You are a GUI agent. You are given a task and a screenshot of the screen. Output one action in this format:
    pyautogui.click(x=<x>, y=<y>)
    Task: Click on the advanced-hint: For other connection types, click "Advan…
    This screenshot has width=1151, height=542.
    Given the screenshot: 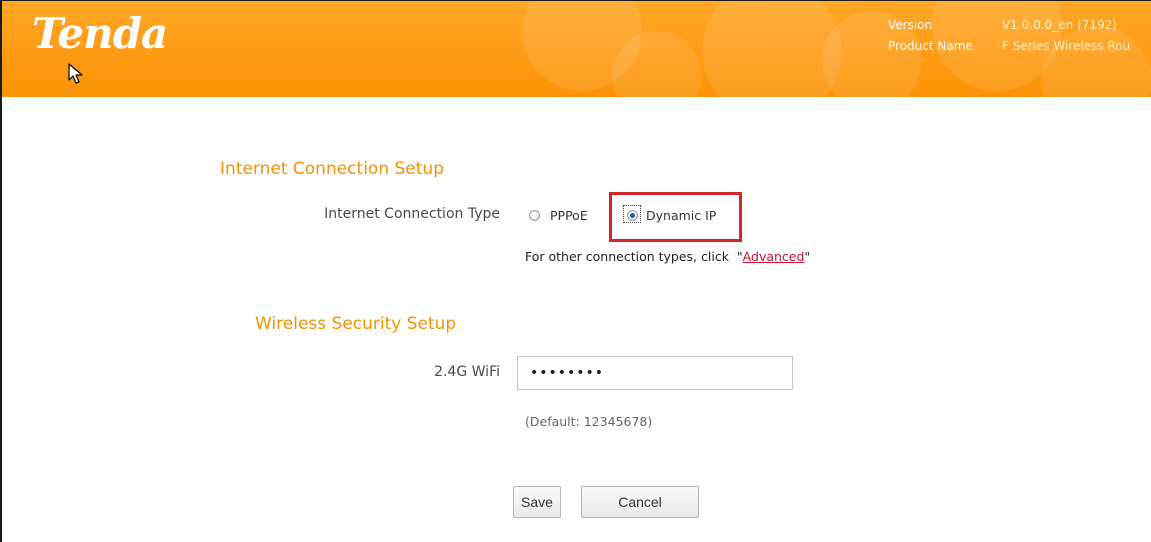 What is the action you would take?
    pyautogui.click(x=667, y=256)
    